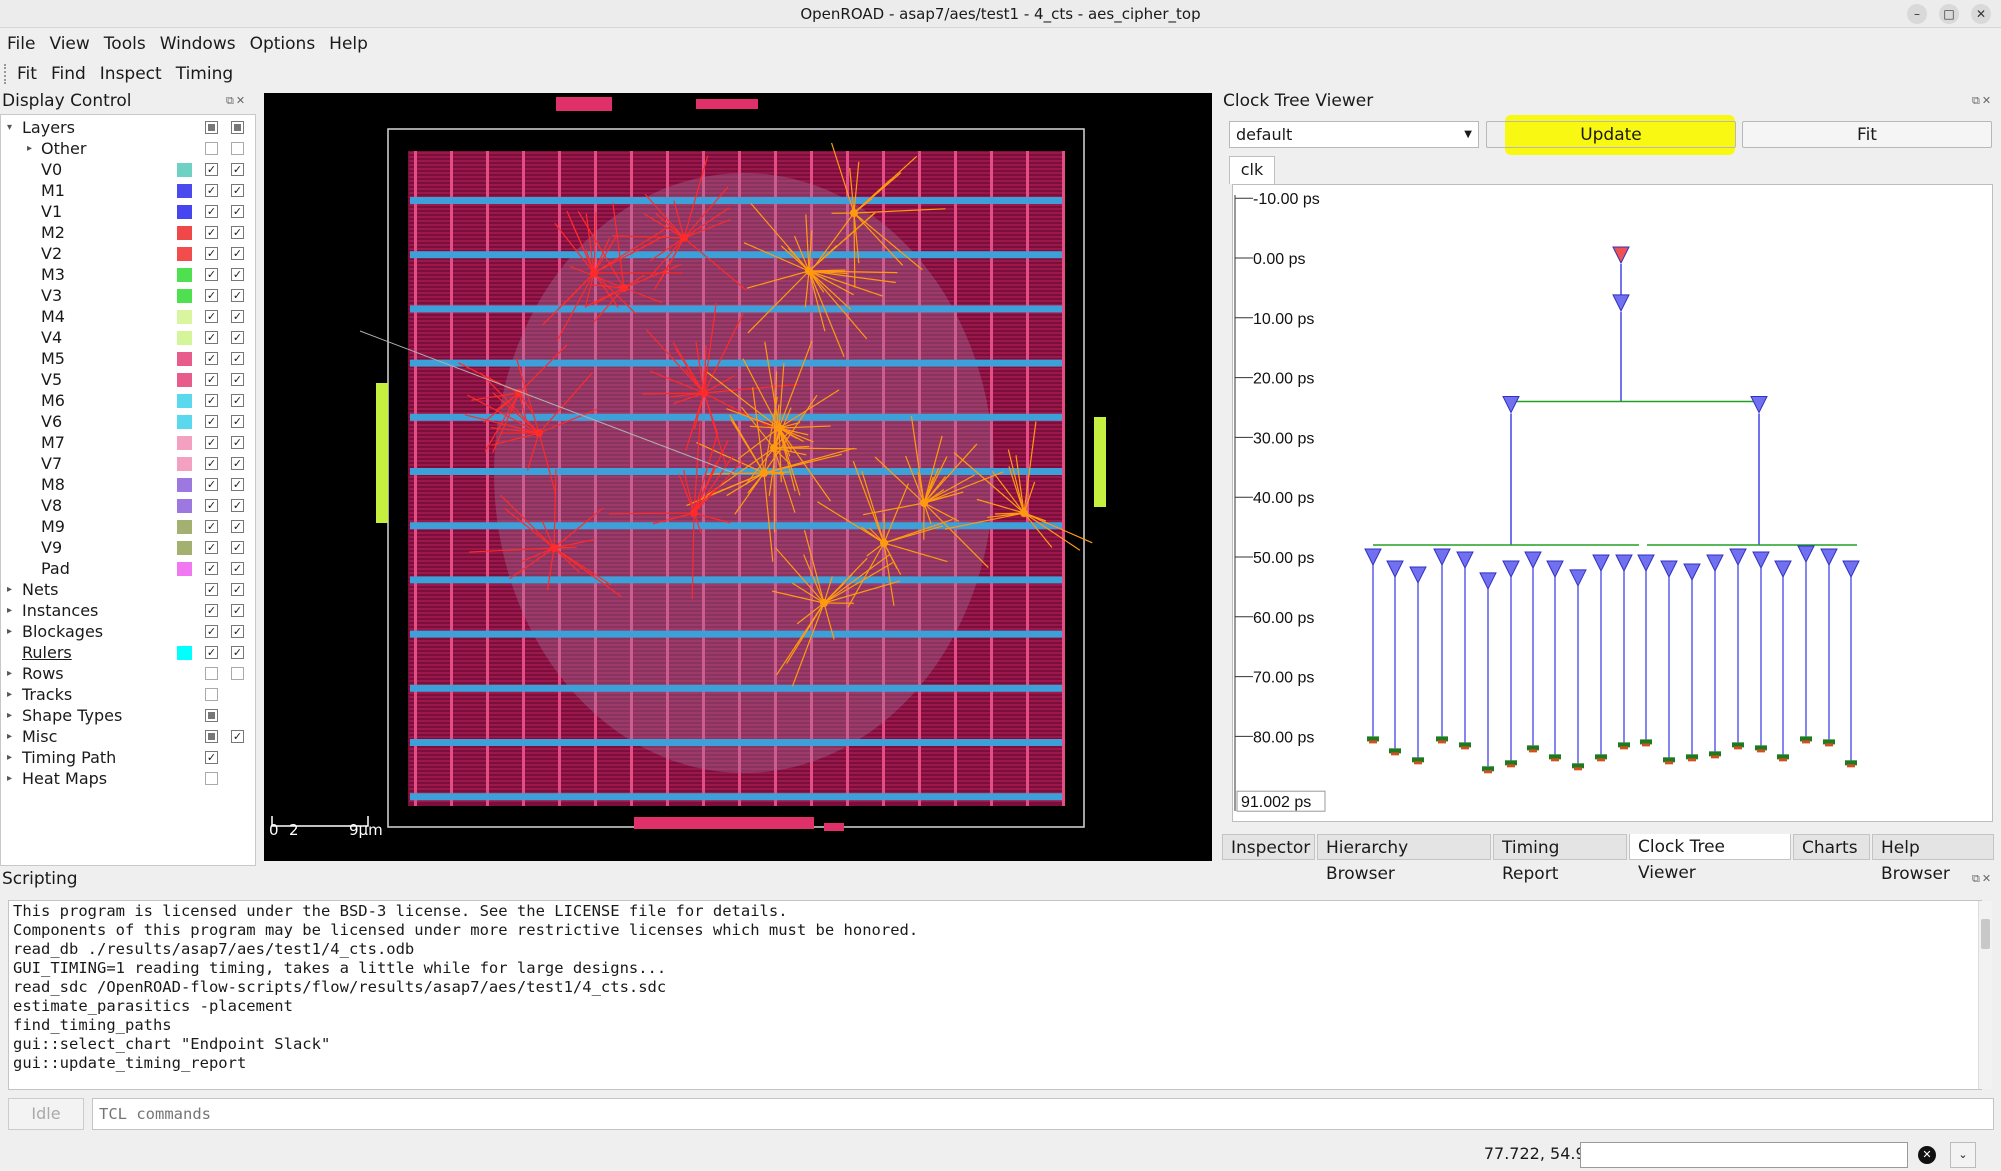 The width and height of the screenshot is (2001, 1171). What do you see at coordinates (128, 316) in the screenshot?
I see `layer-row: M4 ✓ ✓` at bounding box center [128, 316].